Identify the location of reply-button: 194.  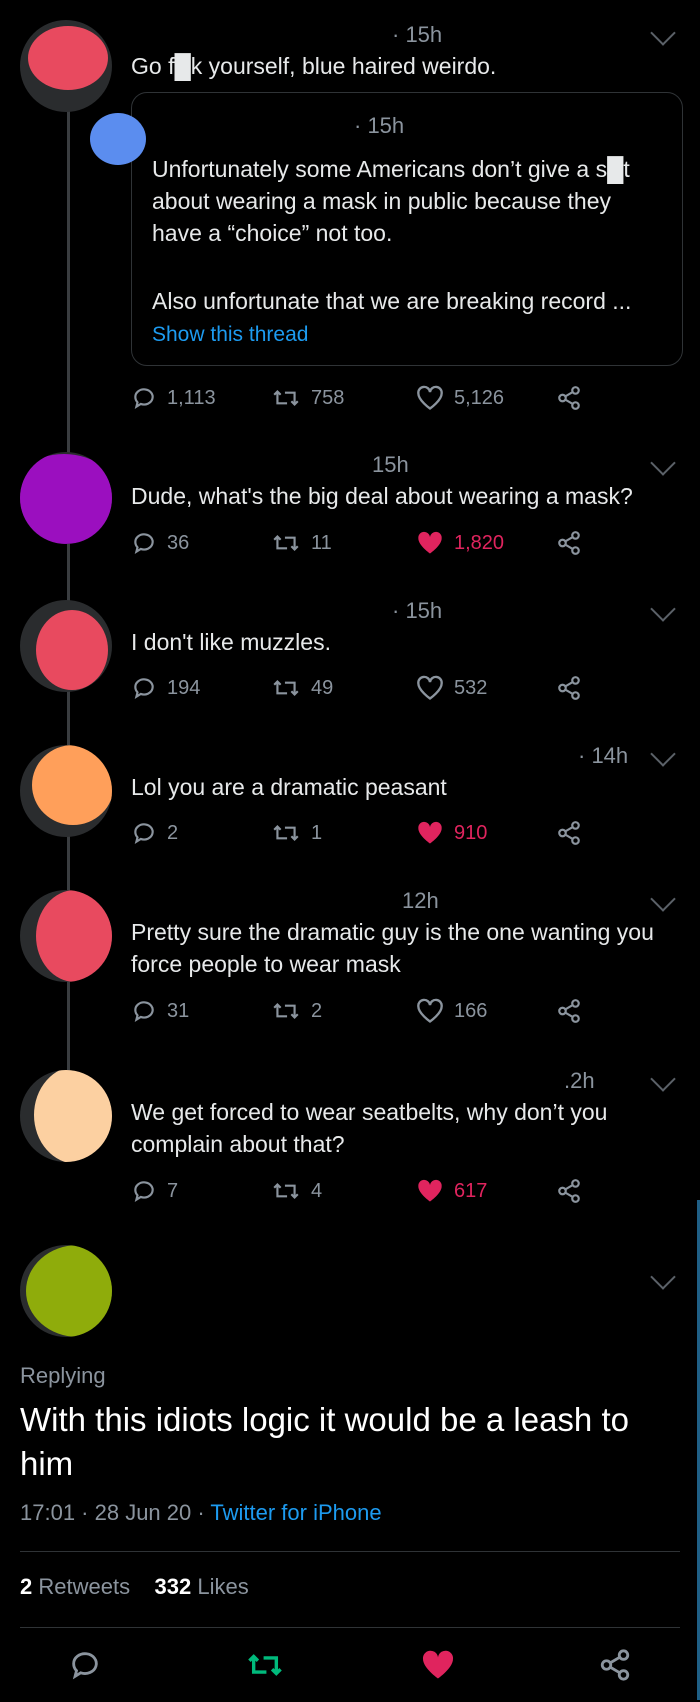
(165, 688).